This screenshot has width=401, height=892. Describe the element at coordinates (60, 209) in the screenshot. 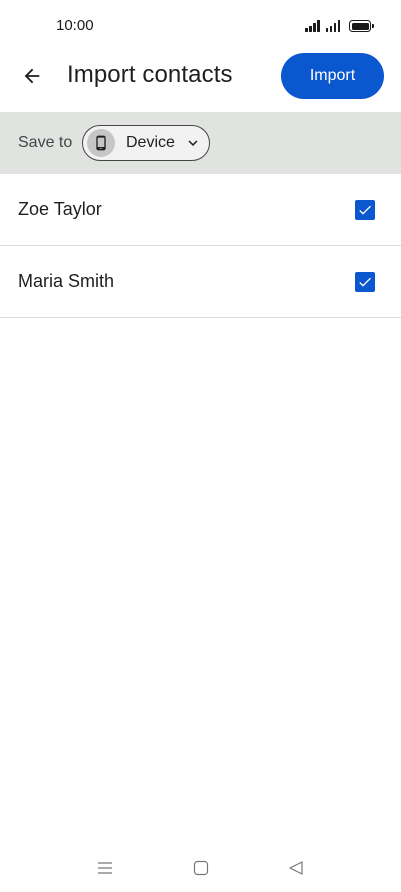

I see `contact-name: Zoe Taylor` at that location.